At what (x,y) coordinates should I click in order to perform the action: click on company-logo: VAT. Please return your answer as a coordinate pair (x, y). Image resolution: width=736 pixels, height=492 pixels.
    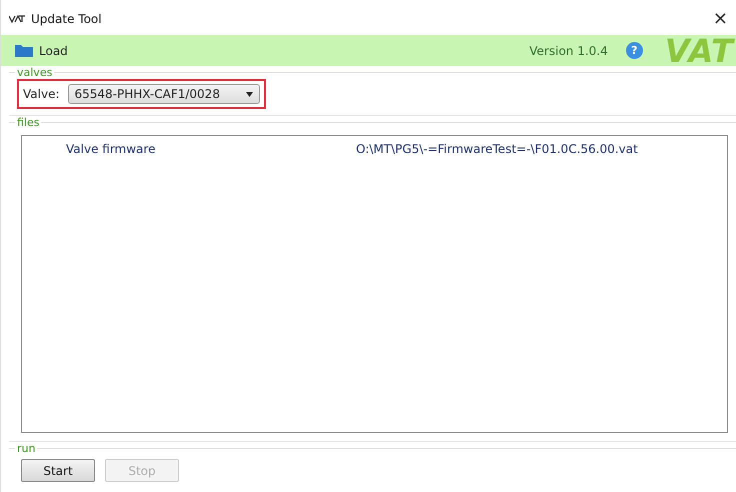
    Looking at the image, I should click on (699, 51).